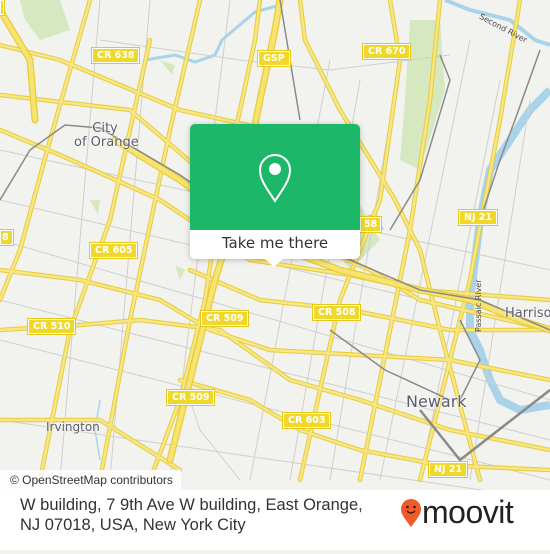 The image size is (550, 554). Describe the element at coordinates (306, 420) in the screenshot. I see `road-shield-cr603: CR 603` at that location.